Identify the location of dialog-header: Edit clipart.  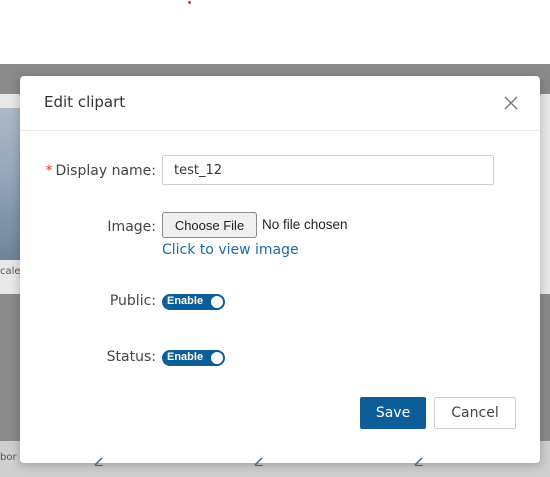
(280, 103).